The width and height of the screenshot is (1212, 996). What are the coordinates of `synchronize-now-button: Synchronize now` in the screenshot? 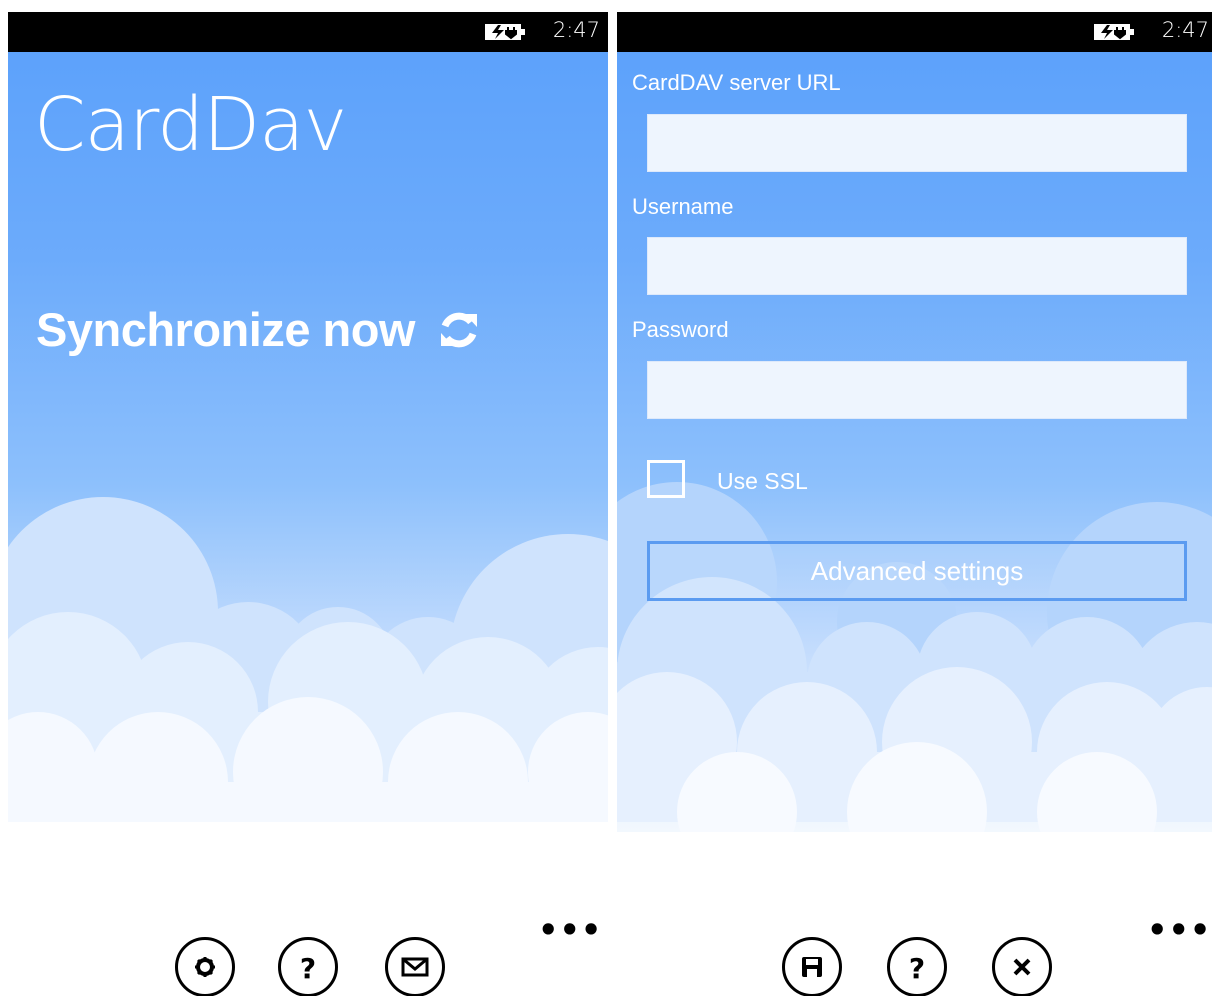 It's located at (258, 329).